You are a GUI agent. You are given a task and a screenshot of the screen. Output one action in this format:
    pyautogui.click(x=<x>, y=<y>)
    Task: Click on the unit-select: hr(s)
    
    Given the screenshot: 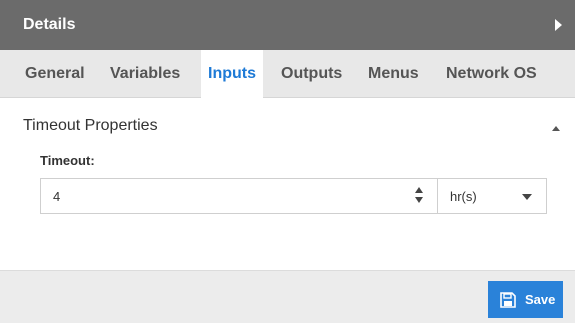 What is the action you would take?
    pyautogui.click(x=492, y=196)
    